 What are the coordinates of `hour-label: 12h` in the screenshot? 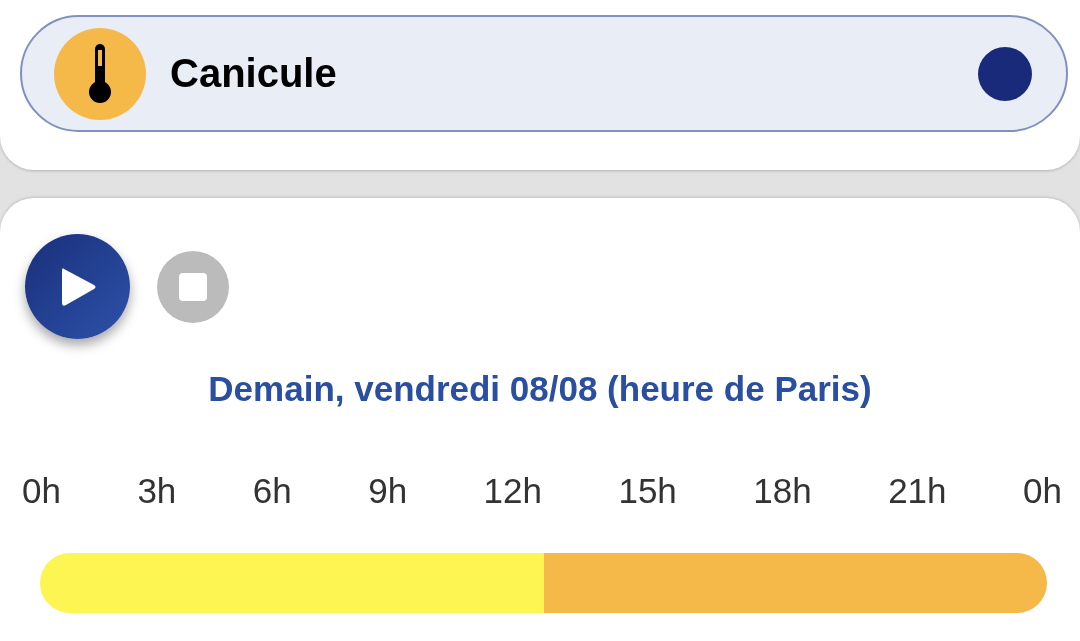 It's located at (512, 491).